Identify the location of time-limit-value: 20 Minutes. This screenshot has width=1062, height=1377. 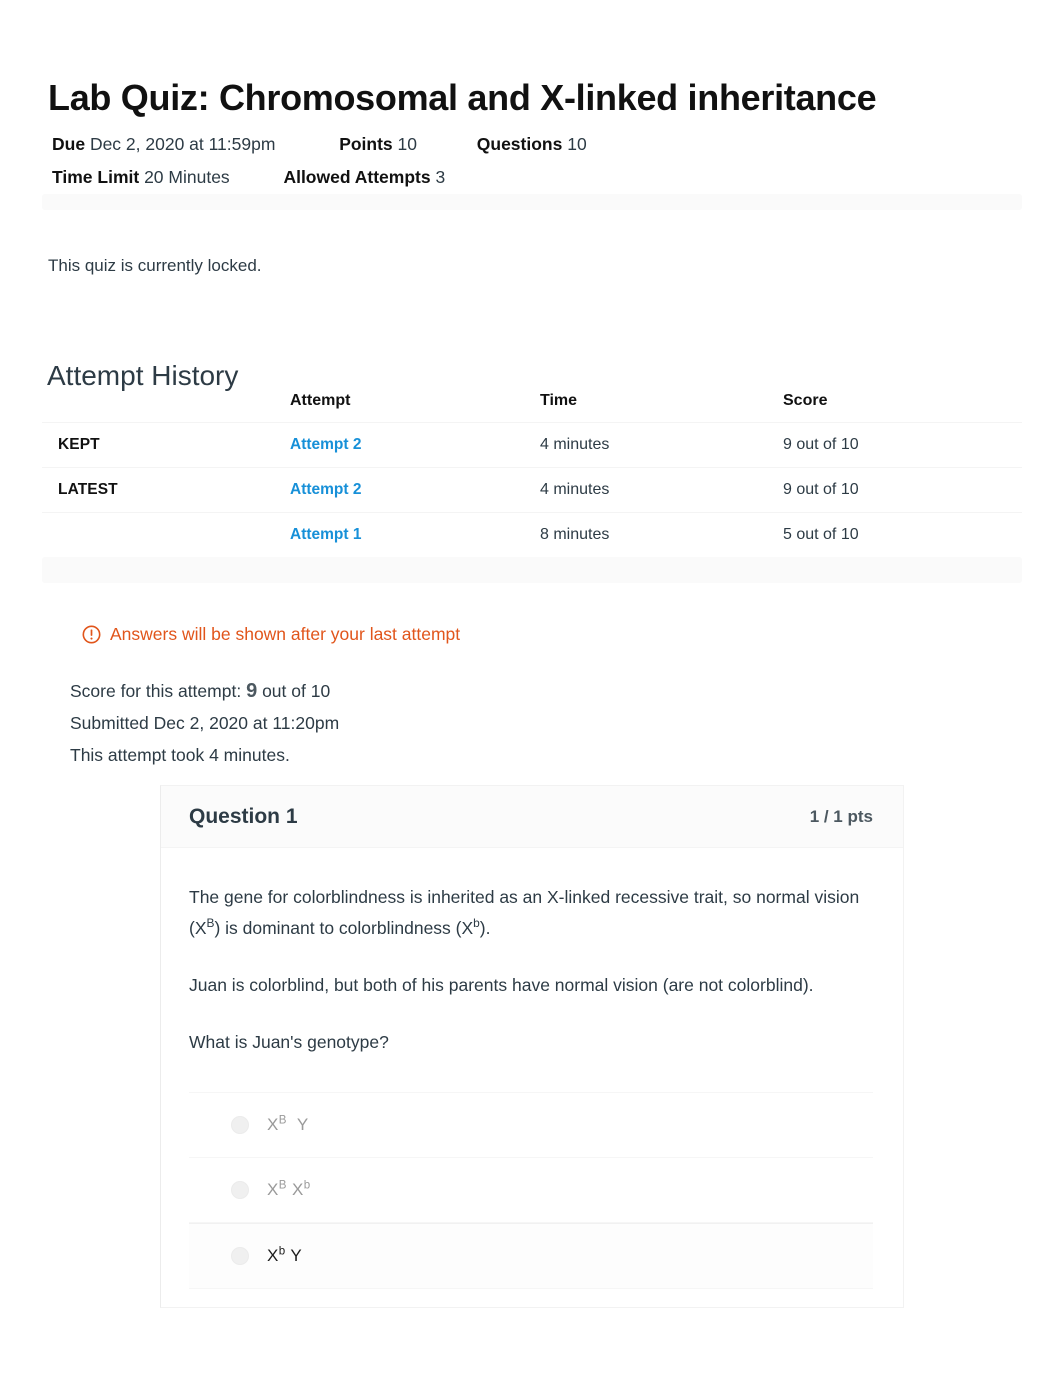
(187, 177).